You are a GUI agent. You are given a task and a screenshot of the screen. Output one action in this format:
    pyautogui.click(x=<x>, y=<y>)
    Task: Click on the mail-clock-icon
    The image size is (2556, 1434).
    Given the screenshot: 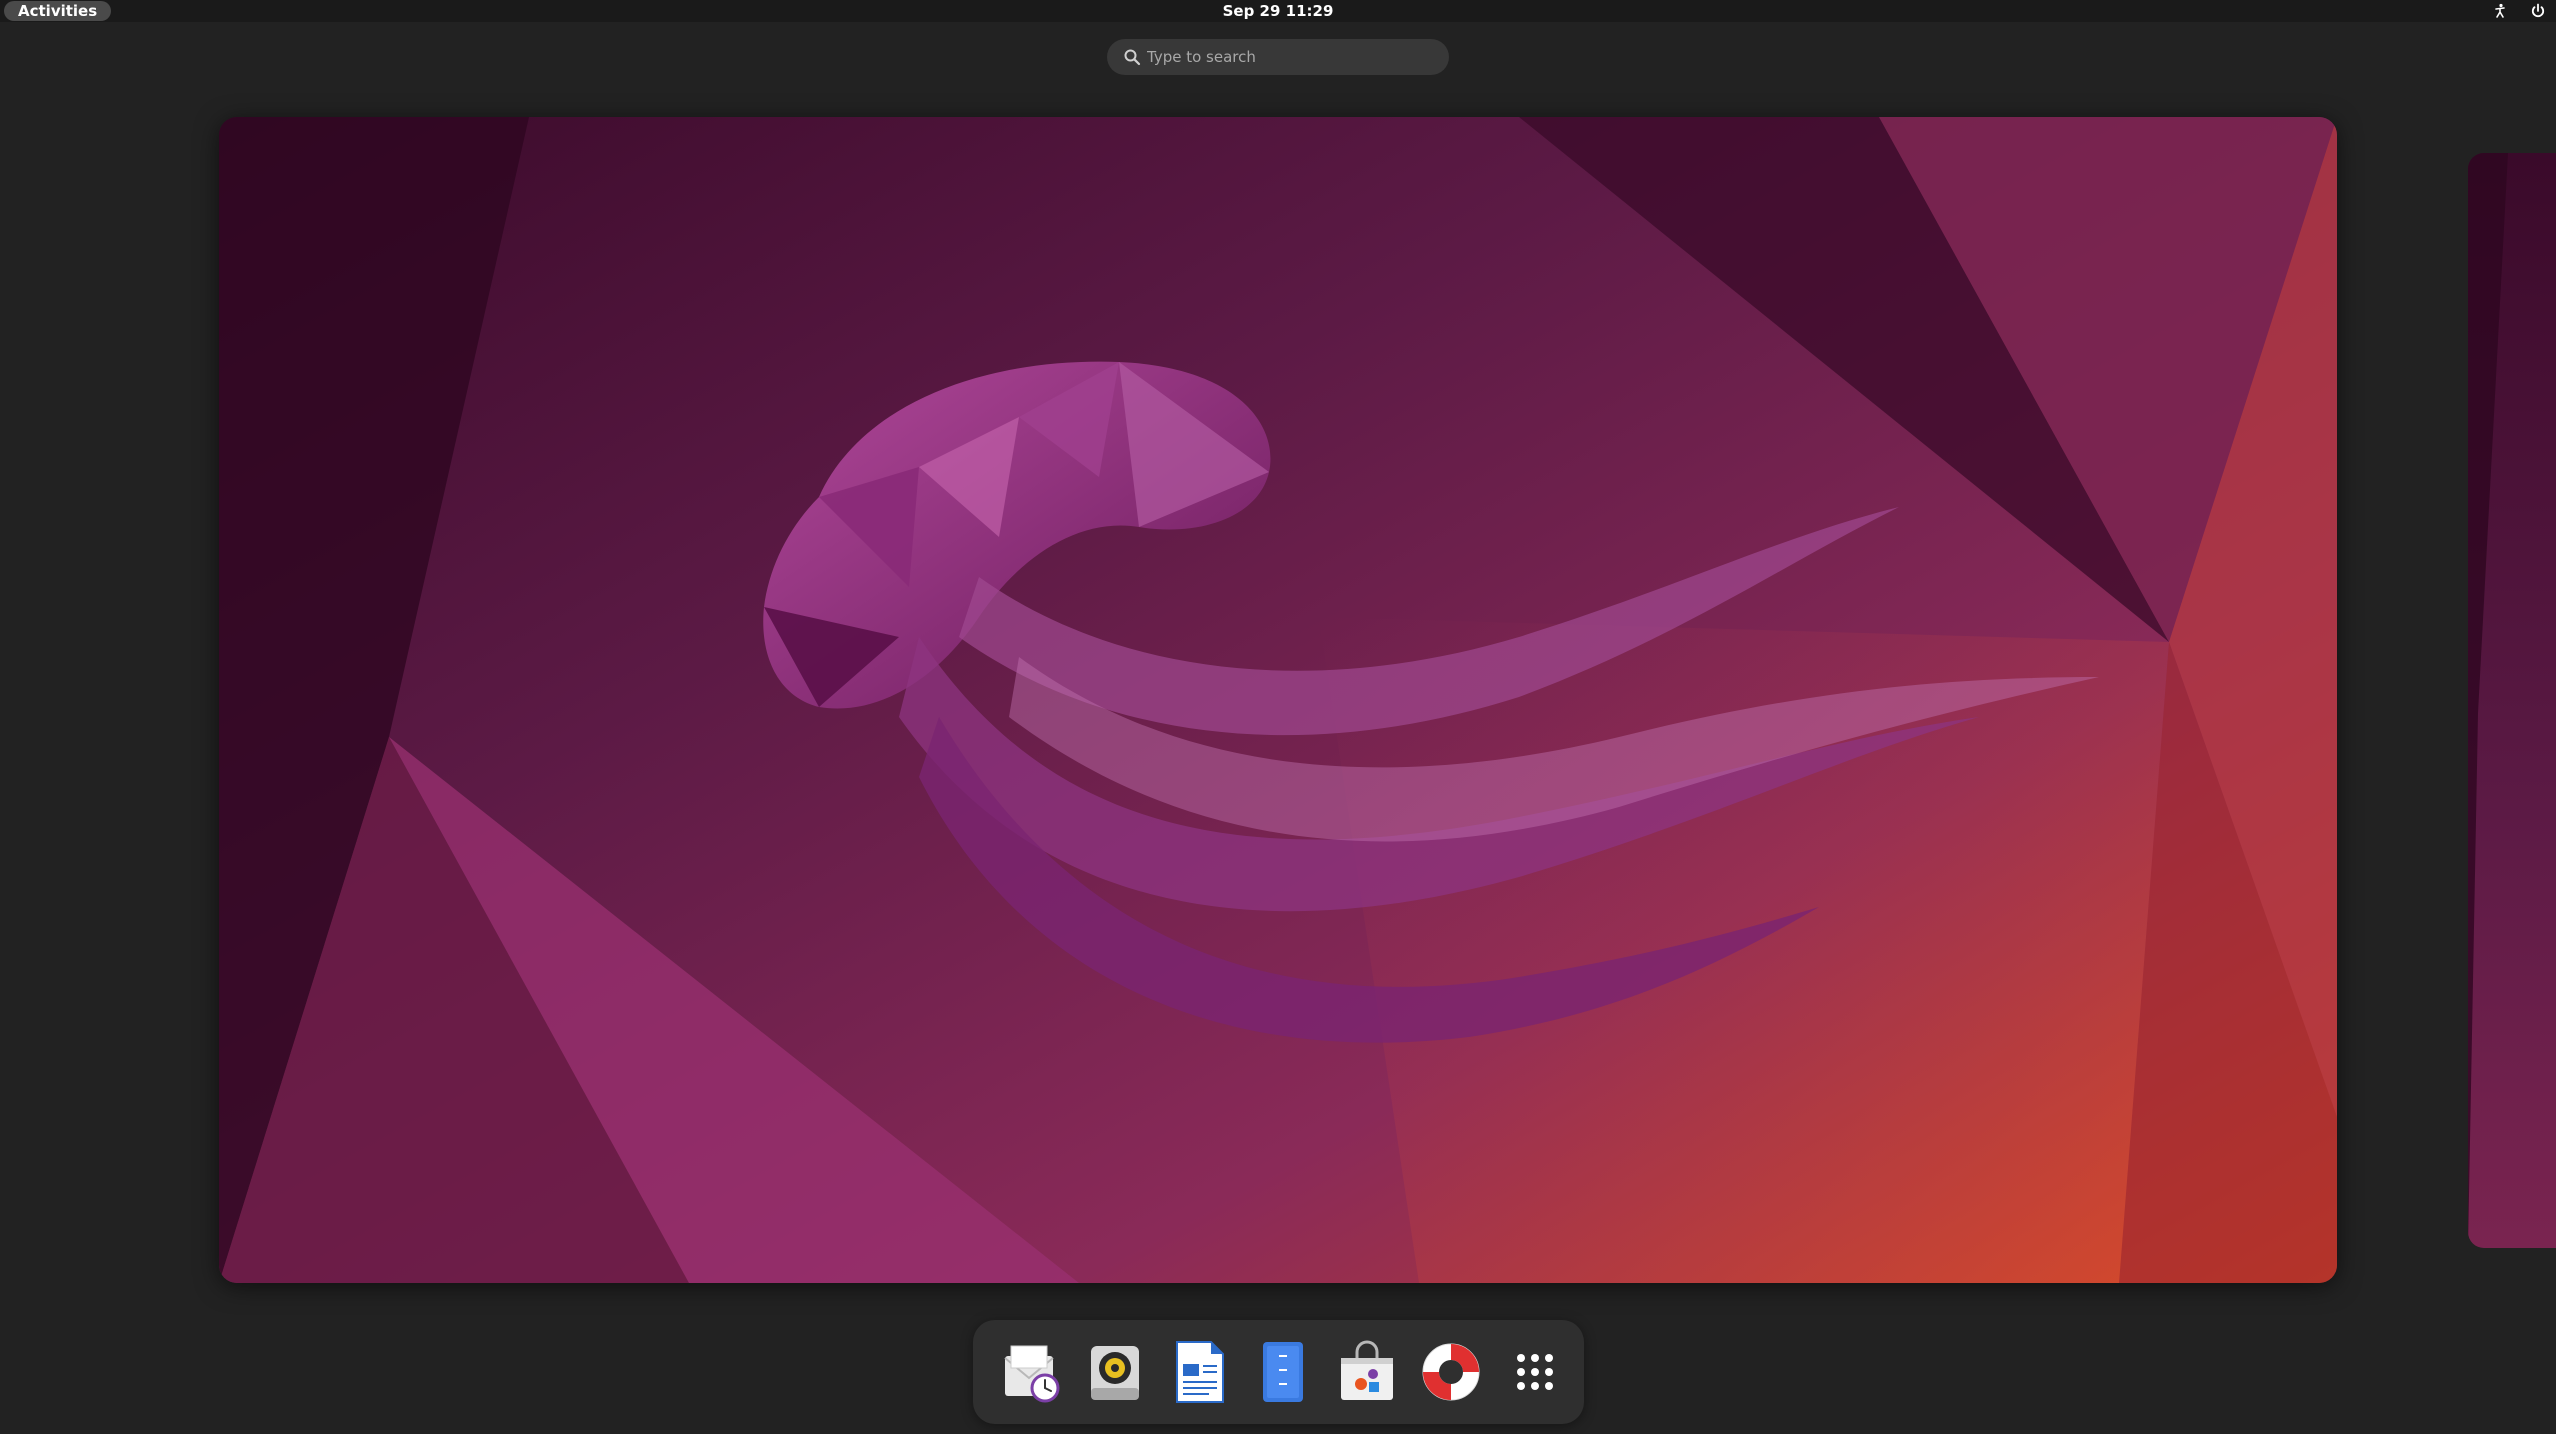 What is the action you would take?
    pyautogui.click(x=1032, y=1374)
    